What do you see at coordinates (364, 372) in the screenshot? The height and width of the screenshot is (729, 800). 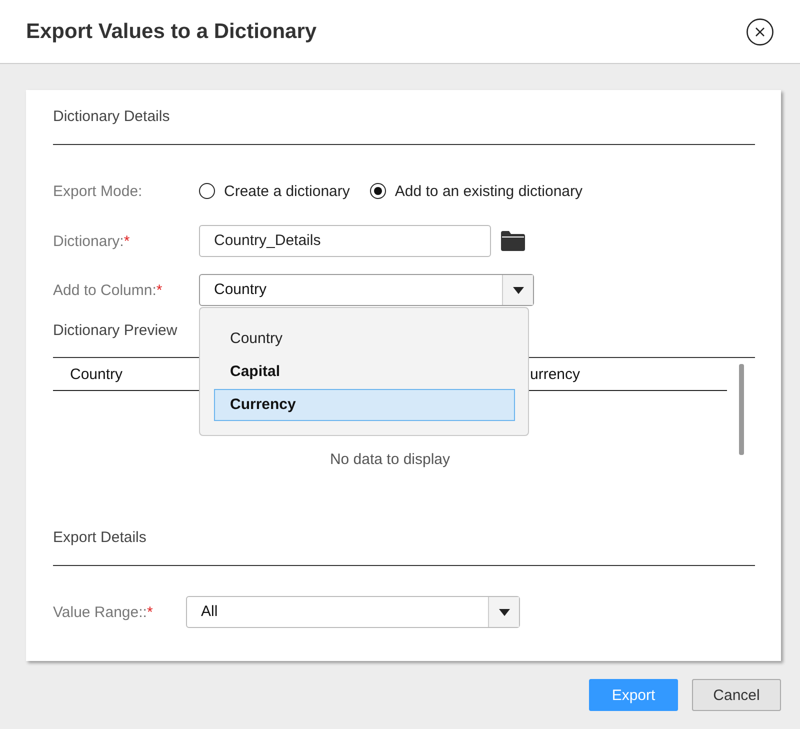 I see `menu-item: Capital` at bounding box center [364, 372].